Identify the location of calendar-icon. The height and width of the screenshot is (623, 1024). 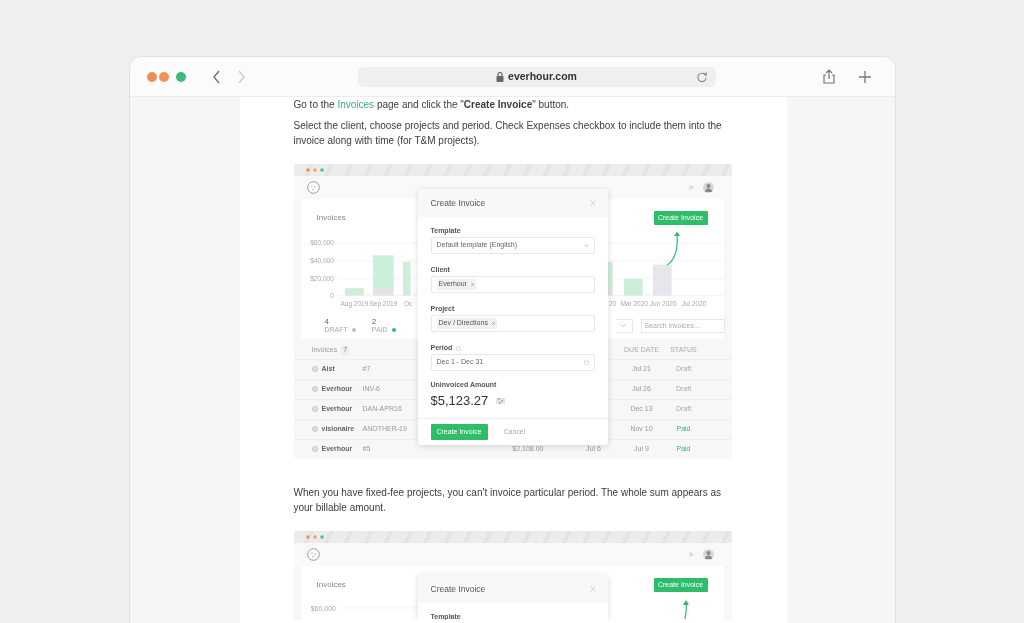
(586, 362).